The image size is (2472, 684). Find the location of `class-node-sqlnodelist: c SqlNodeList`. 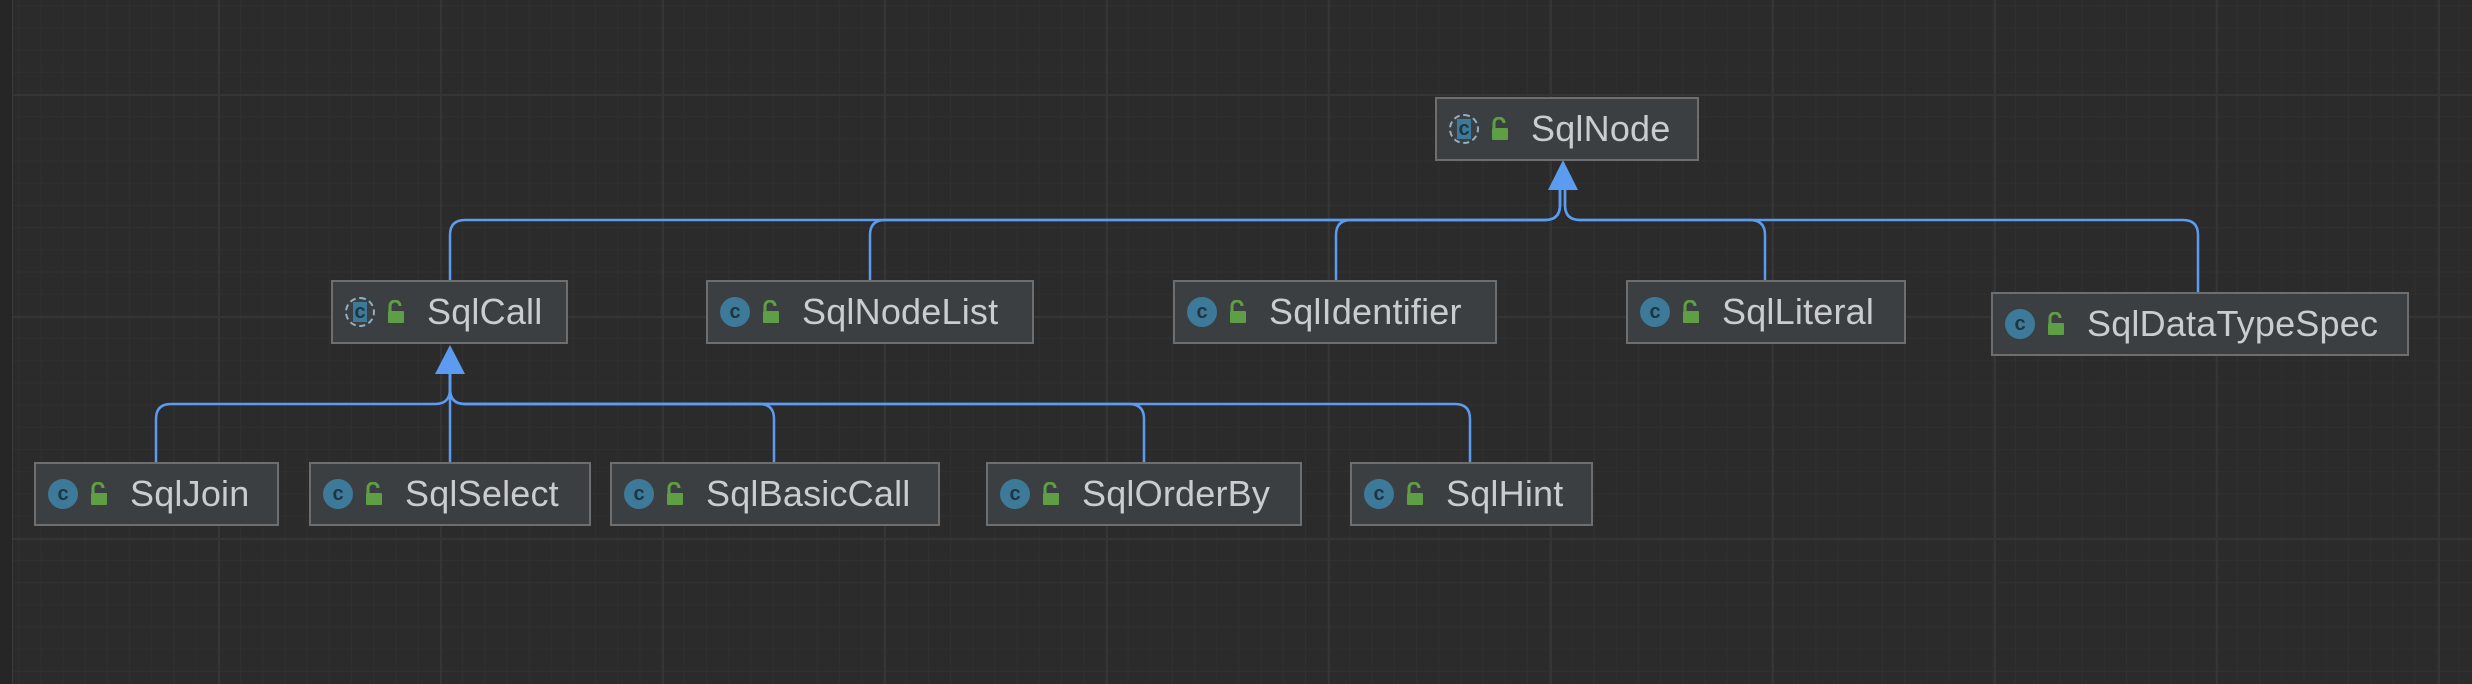

class-node-sqlnodelist: c SqlNodeList is located at coordinates (870, 312).